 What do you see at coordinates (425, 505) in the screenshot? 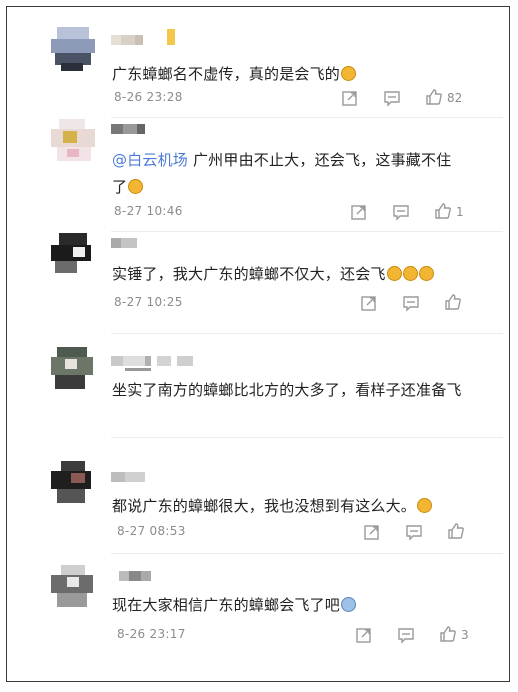
I see `cat-face-emoji` at bounding box center [425, 505].